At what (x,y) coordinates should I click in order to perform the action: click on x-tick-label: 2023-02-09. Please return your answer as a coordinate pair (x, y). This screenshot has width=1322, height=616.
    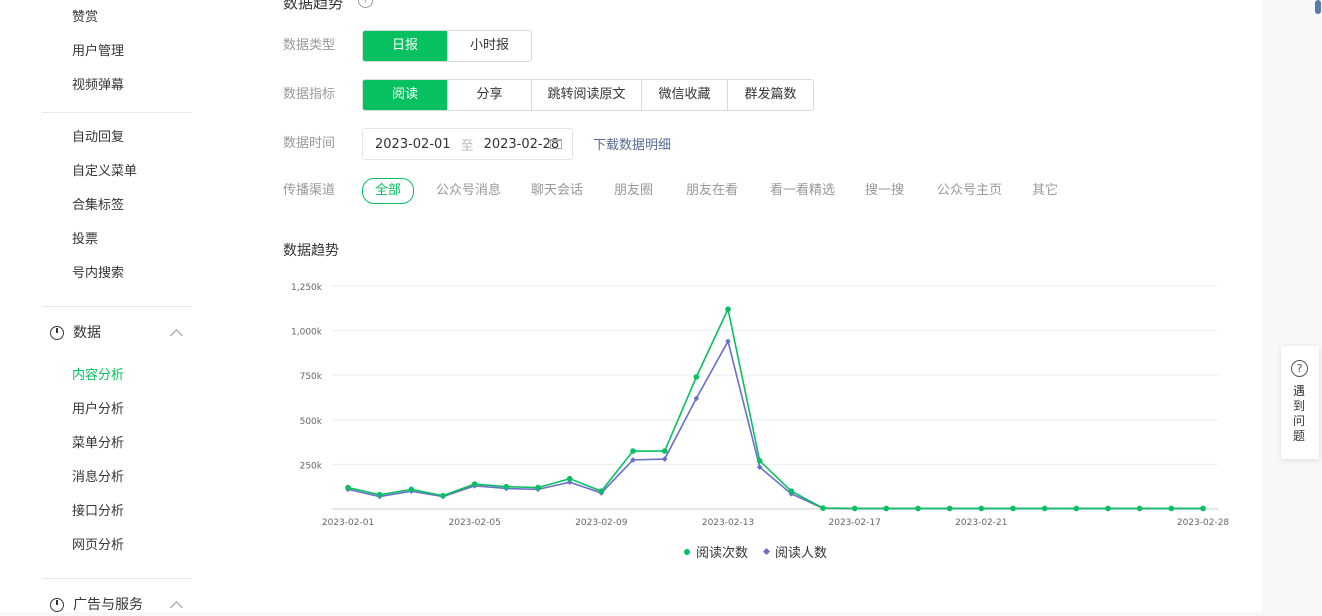
    Looking at the image, I should click on (601, 523).